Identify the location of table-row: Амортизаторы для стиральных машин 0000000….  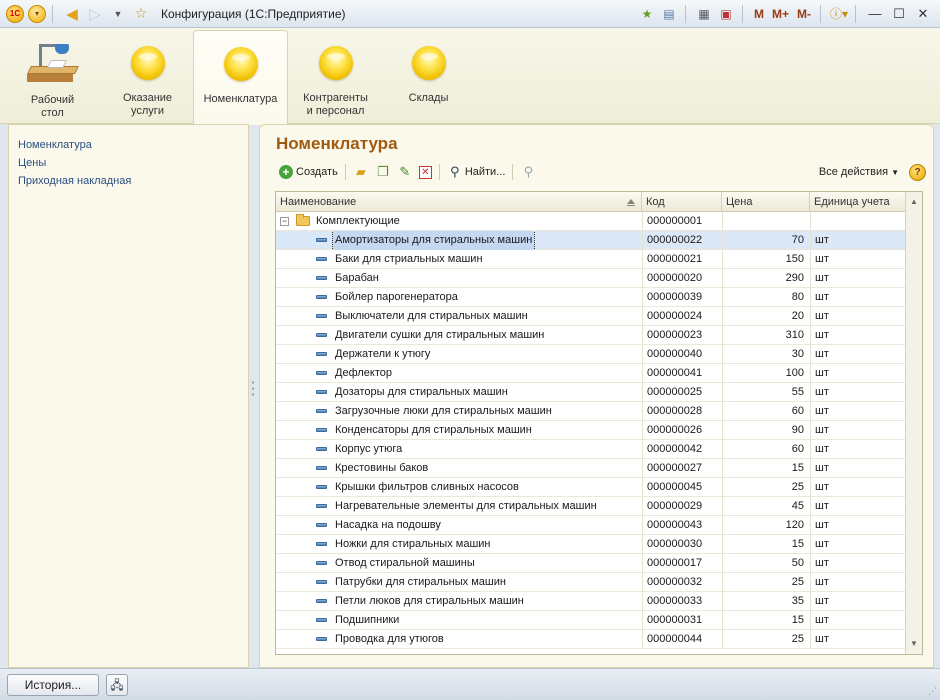
(591, 240).